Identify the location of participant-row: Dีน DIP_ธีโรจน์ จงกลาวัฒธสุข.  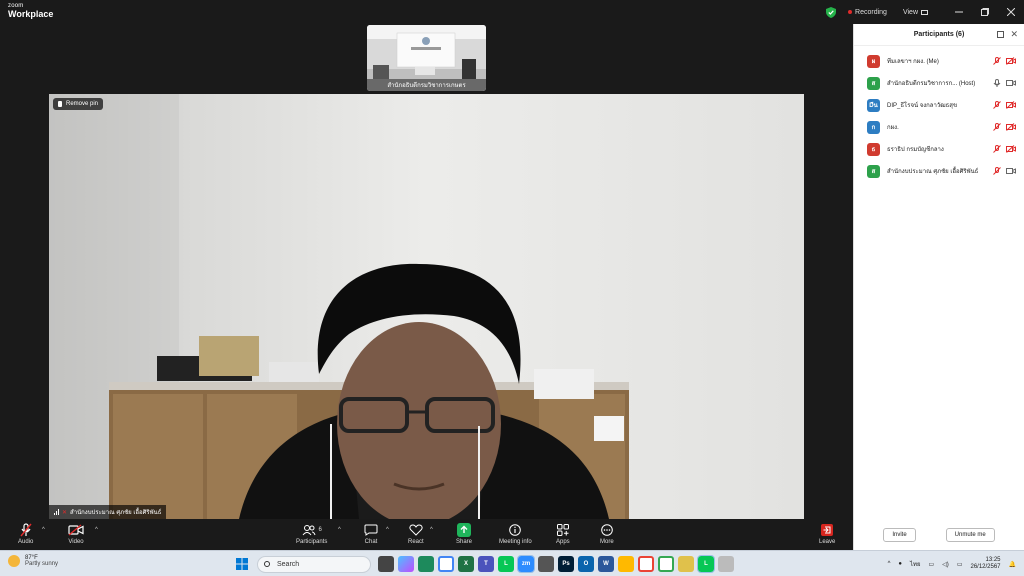
(939, 105).